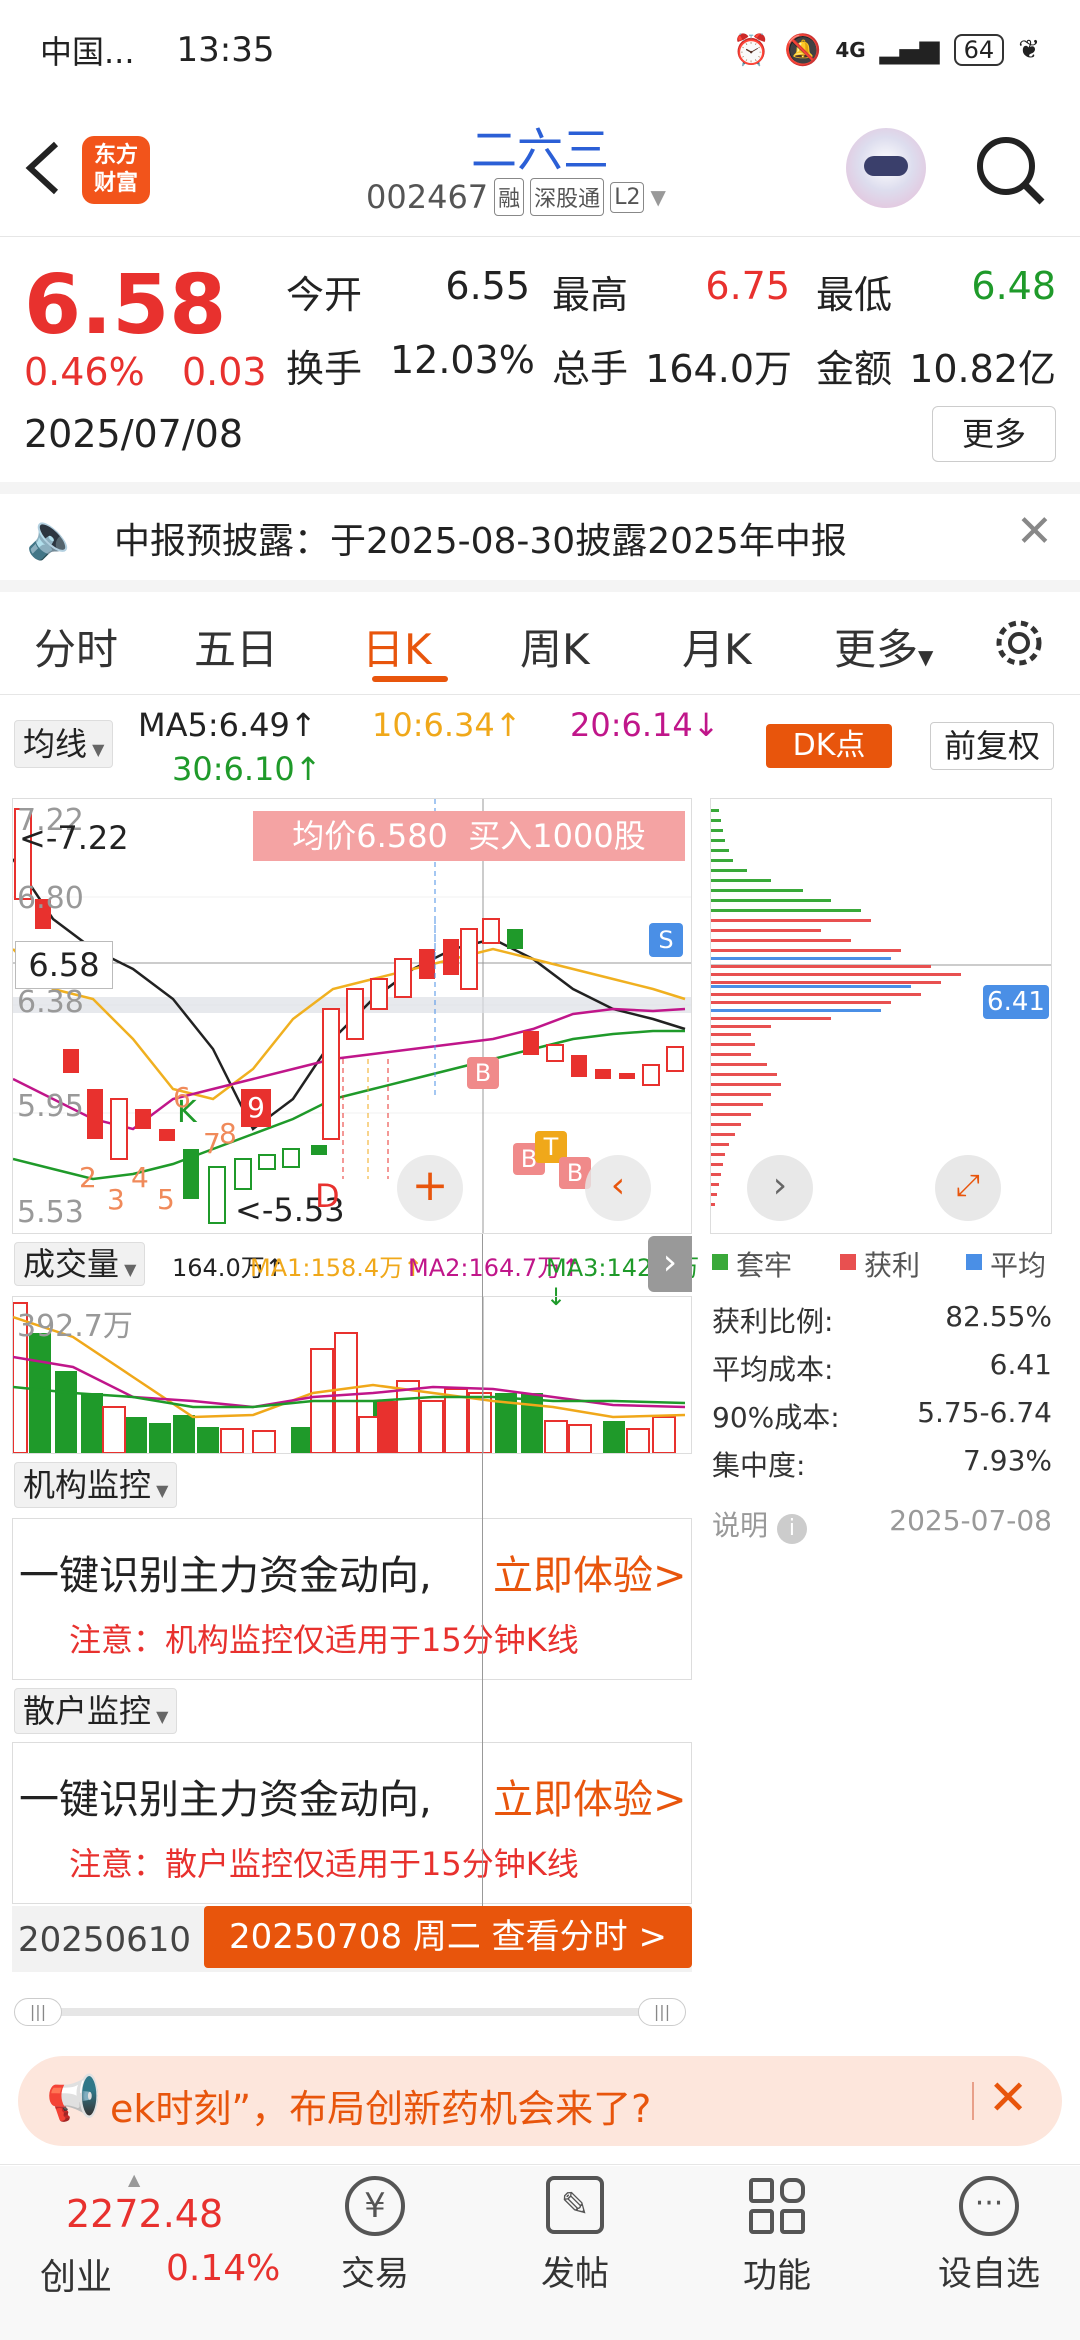 The height and width of the screenshot is (2340, 1080). What do you see at coordinates (590, 1572) in the screenshot?
I see `institution-cta: 立即体验>` at bounding box center [590, 1572].